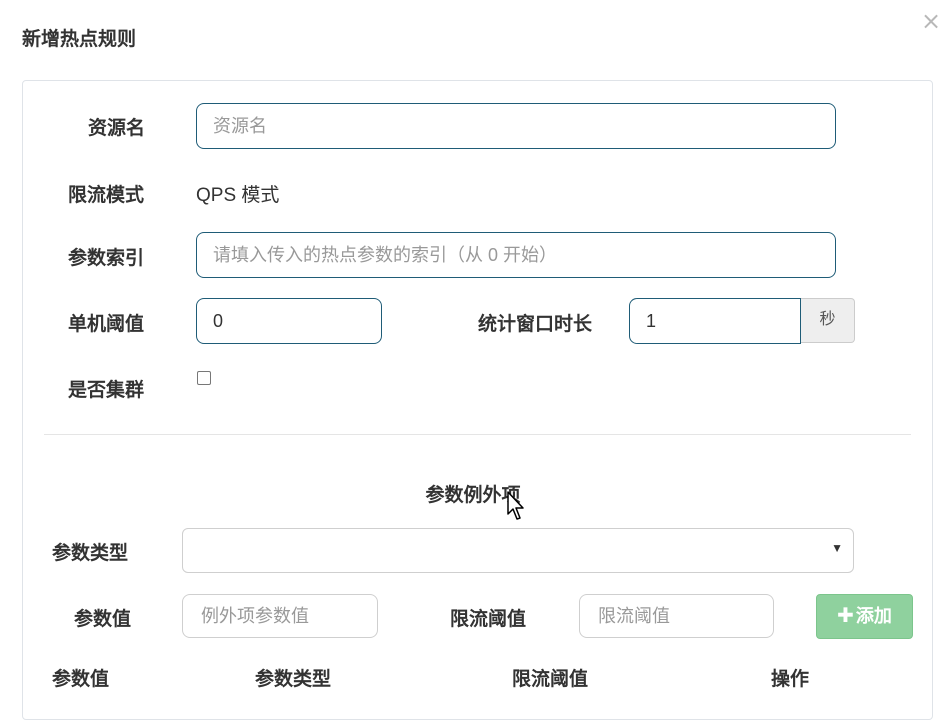 This screenshot has height=720, width=946. Describe the element at coordinates (473, 495) in the screenshot. I see `exceptions-title: 参数例外项` at that location.